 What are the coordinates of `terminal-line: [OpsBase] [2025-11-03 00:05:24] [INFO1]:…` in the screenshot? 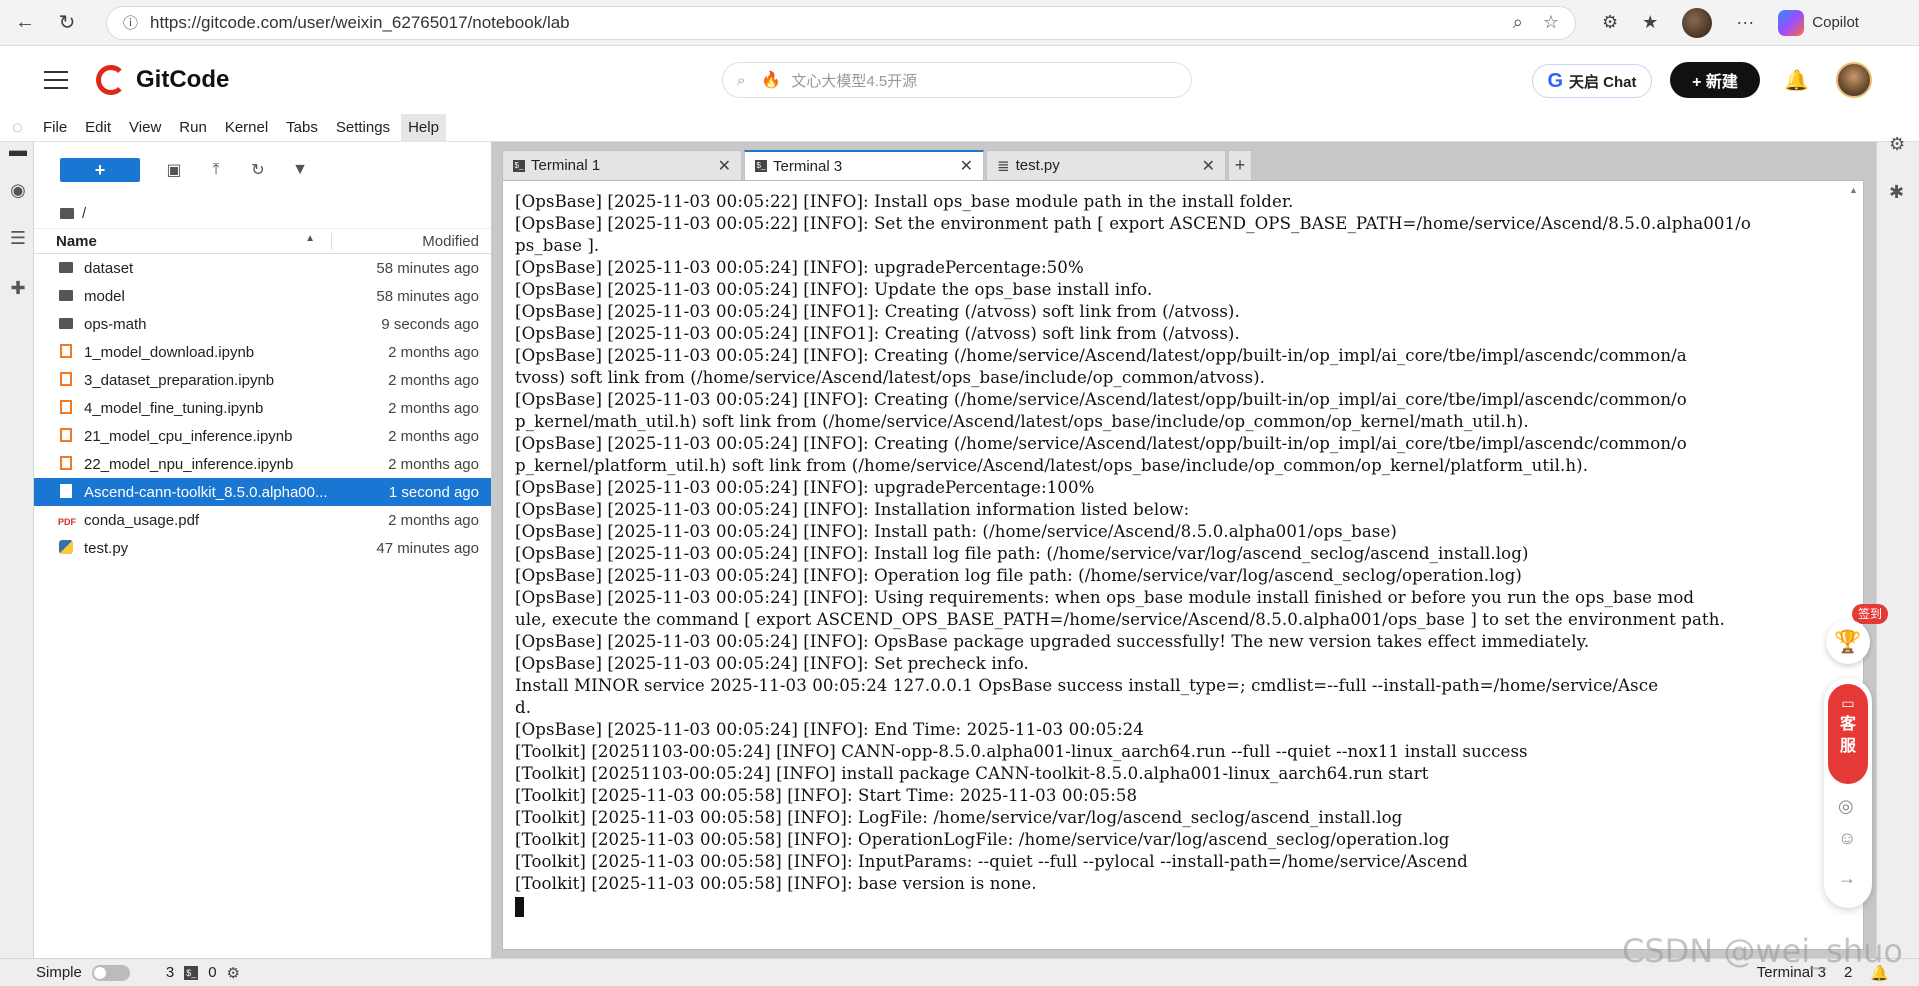 It's located at (877, 333).